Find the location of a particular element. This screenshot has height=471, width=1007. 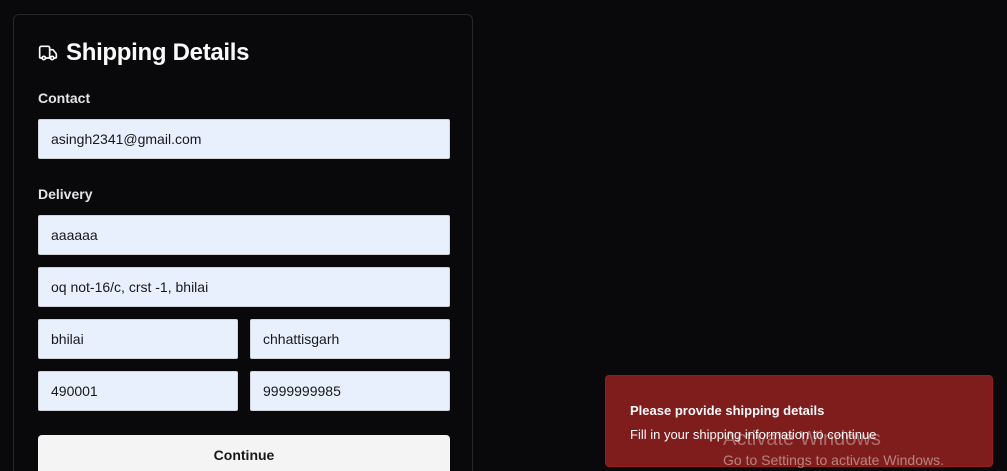

address-field: oq not-16/c, crst -1, bhilai is located at coordinates (244, 287).